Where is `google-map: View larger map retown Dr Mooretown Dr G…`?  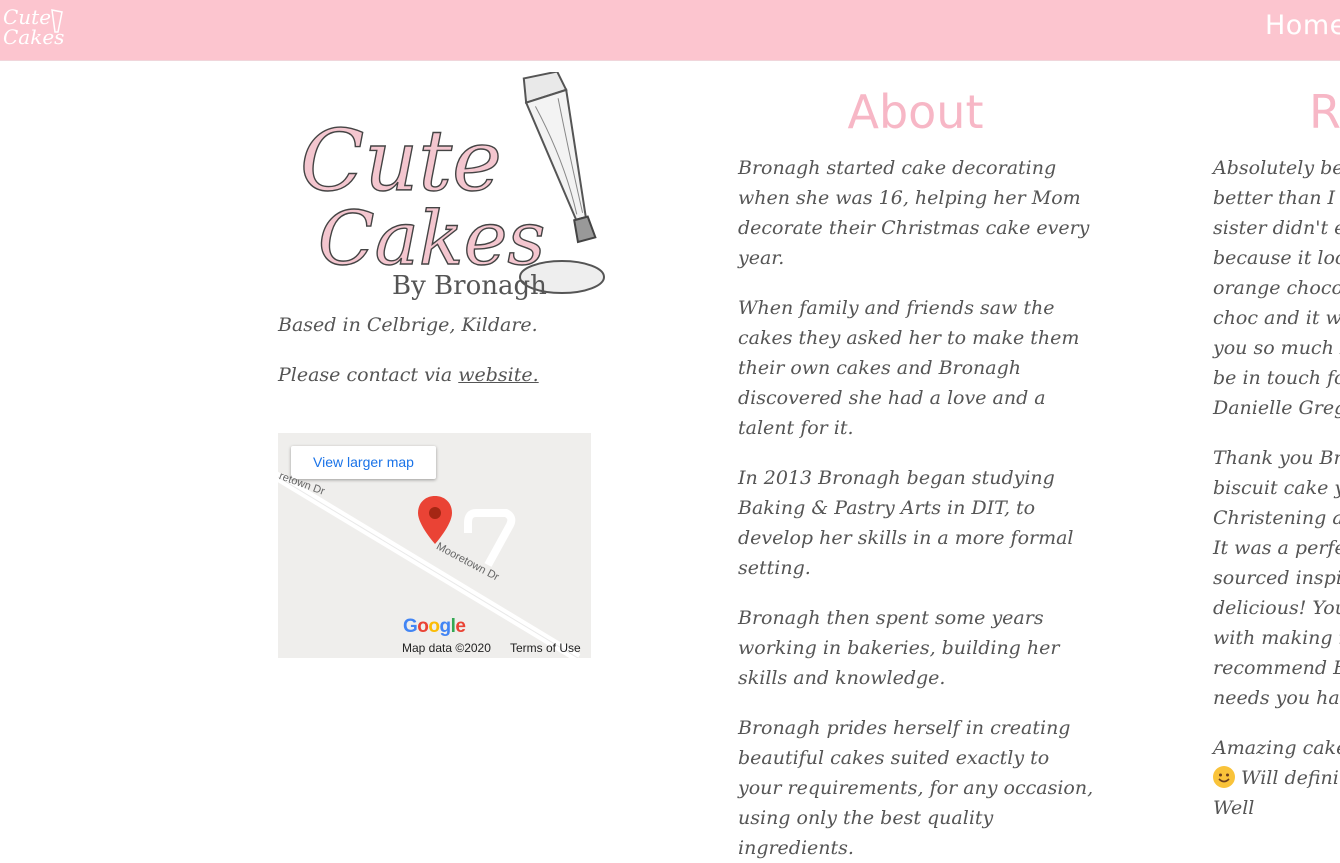
google-map: View larger map retown Dr Mooretown Dr G… is located at coordinates (434, 545).